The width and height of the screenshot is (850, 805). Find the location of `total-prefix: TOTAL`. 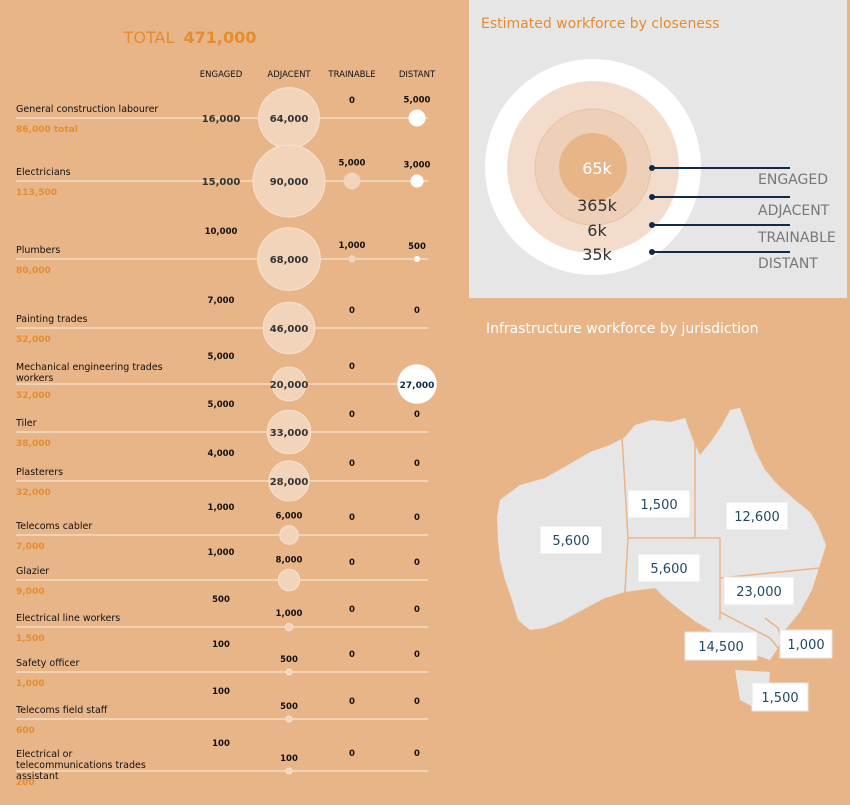

total-prefix: TOTAL is located at coordinates (149, 37).